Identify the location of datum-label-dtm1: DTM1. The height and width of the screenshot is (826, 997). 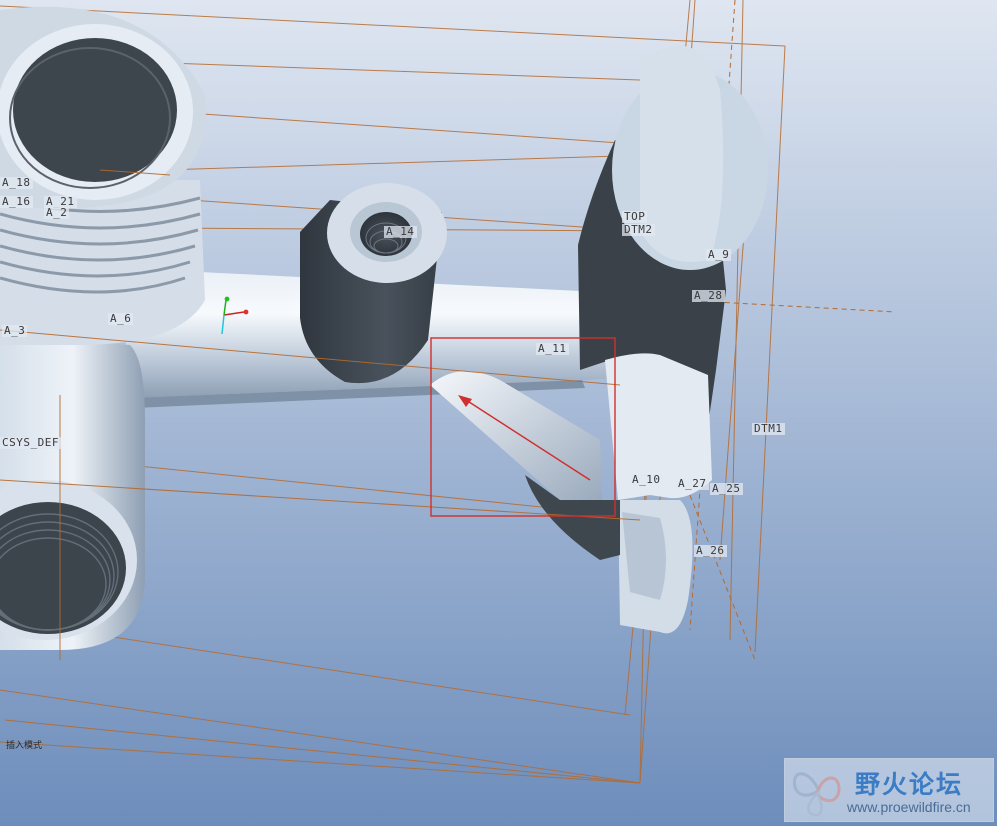
(768, 429).